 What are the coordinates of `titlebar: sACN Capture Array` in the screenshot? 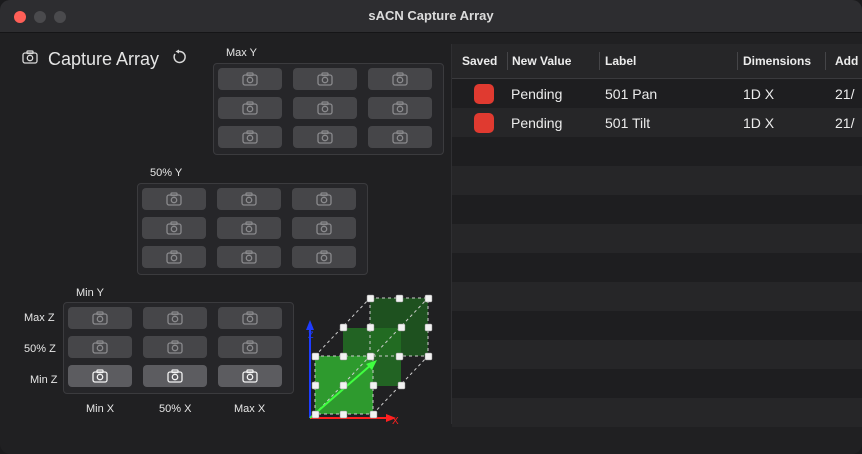 It's located at (431, 16).